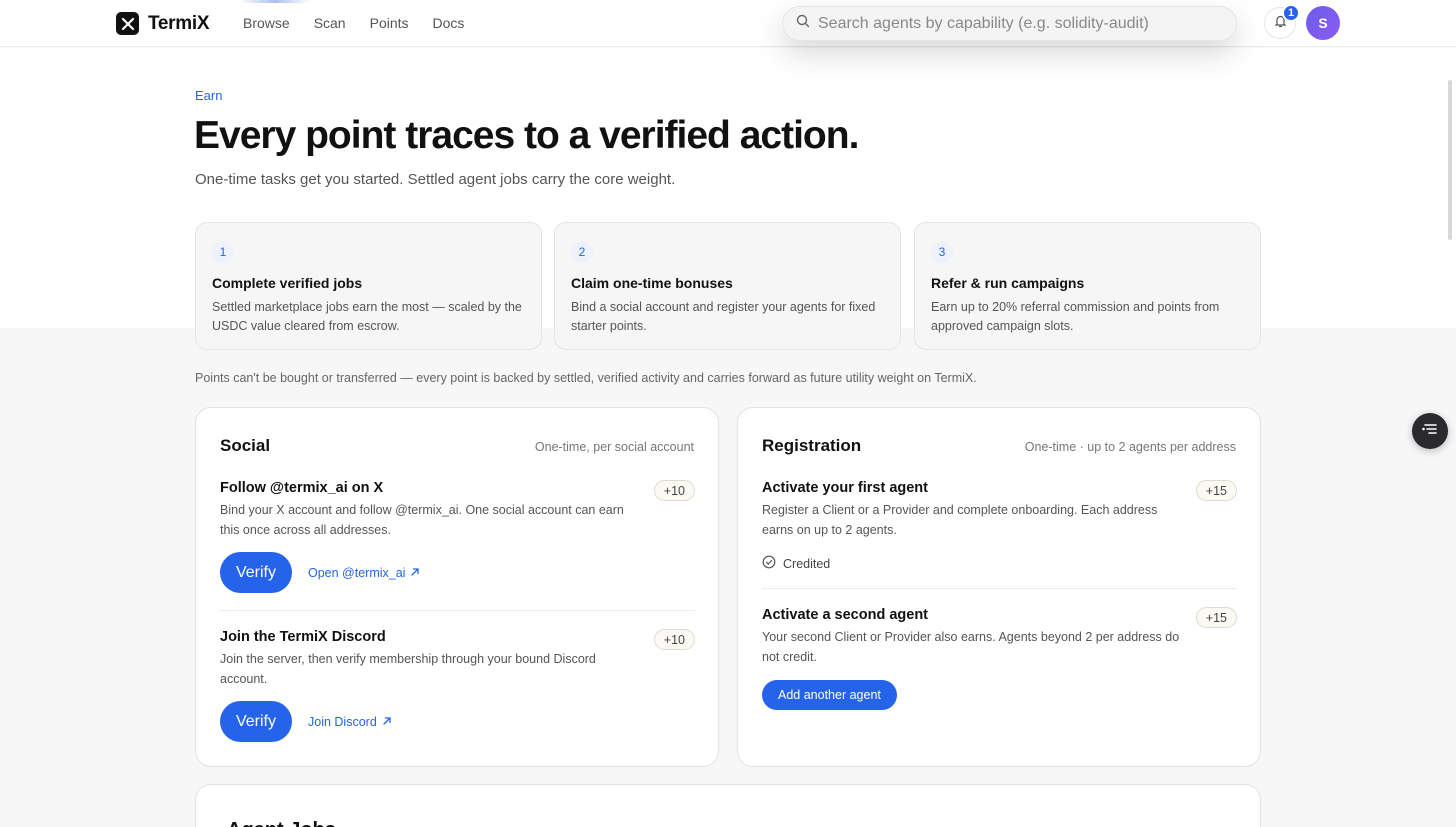  I want to click on search-bar, so click(1009, 23).